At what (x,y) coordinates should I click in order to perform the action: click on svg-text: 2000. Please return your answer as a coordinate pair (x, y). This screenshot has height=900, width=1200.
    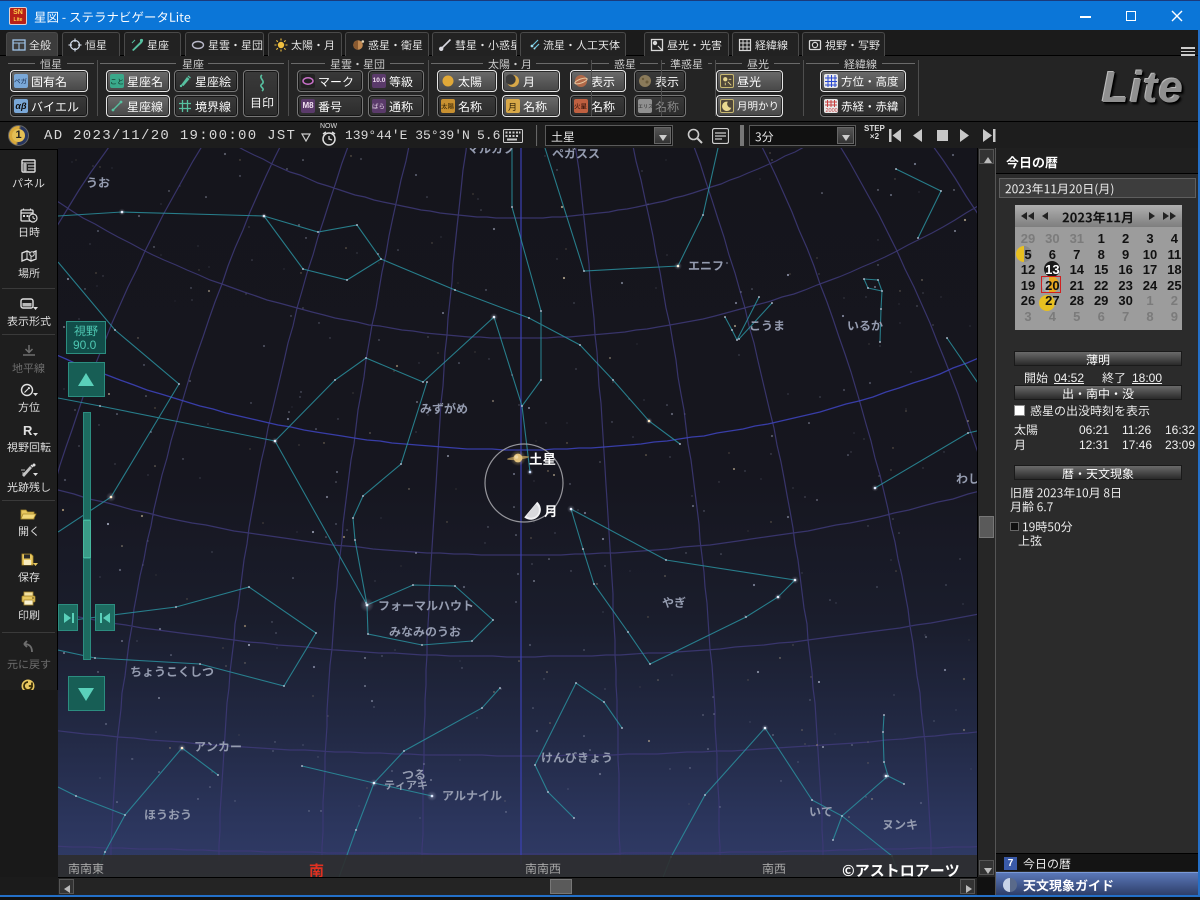
    Looking at the image, I should click on (832, 110).